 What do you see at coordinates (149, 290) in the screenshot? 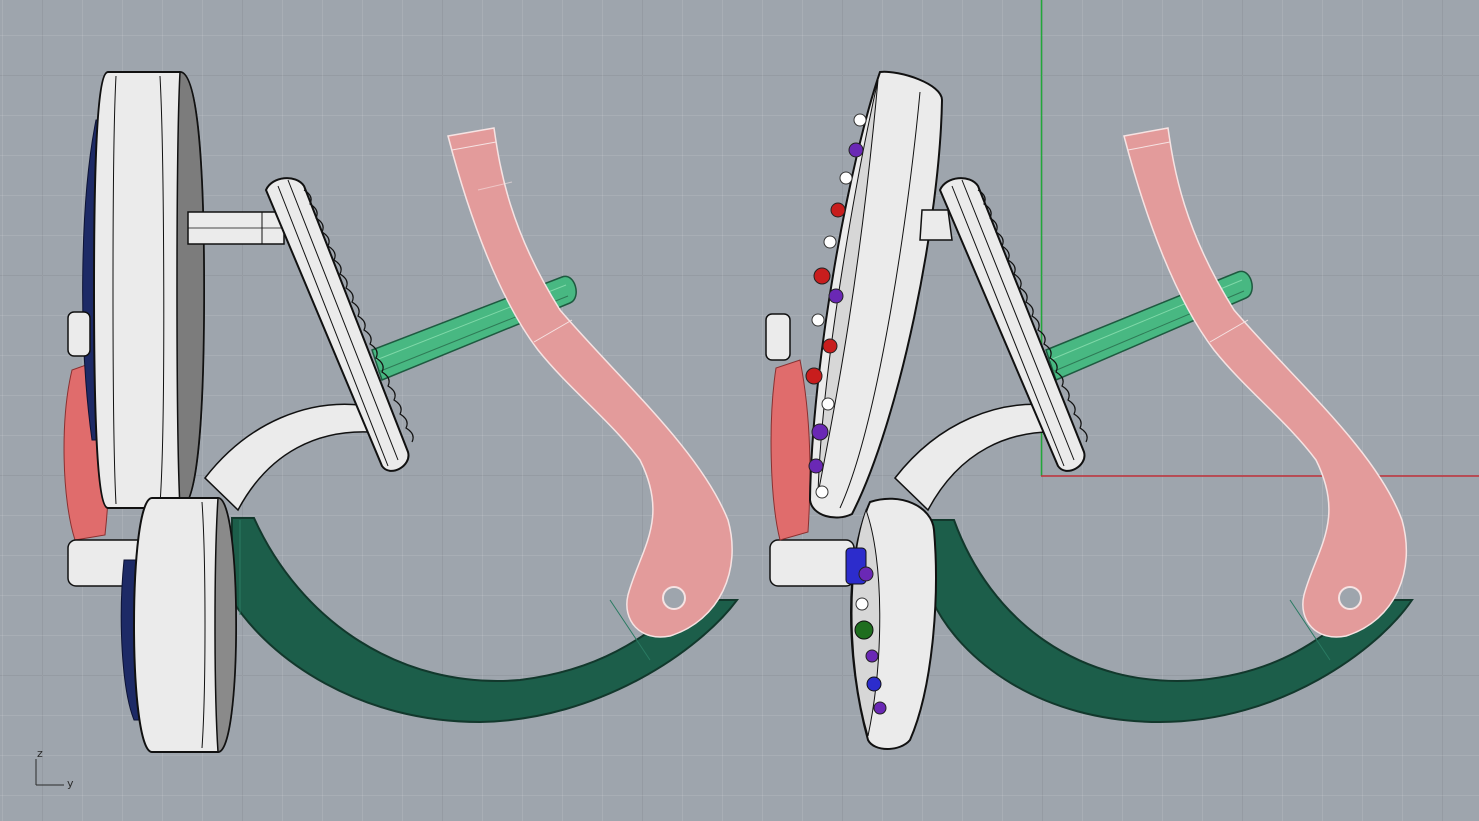
I see `top-bezel-disc` at bounding box center [149, 290].